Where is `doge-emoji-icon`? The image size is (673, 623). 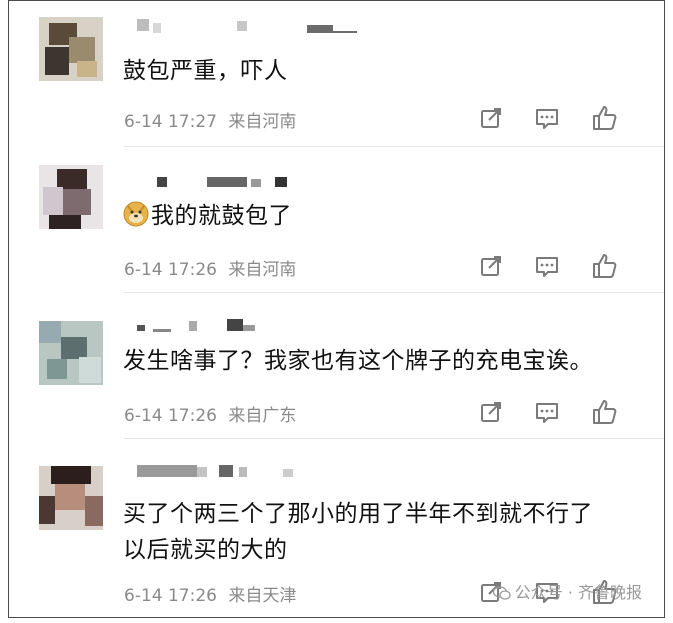
doge-emoji-icon is located at coordinates (136, 214).